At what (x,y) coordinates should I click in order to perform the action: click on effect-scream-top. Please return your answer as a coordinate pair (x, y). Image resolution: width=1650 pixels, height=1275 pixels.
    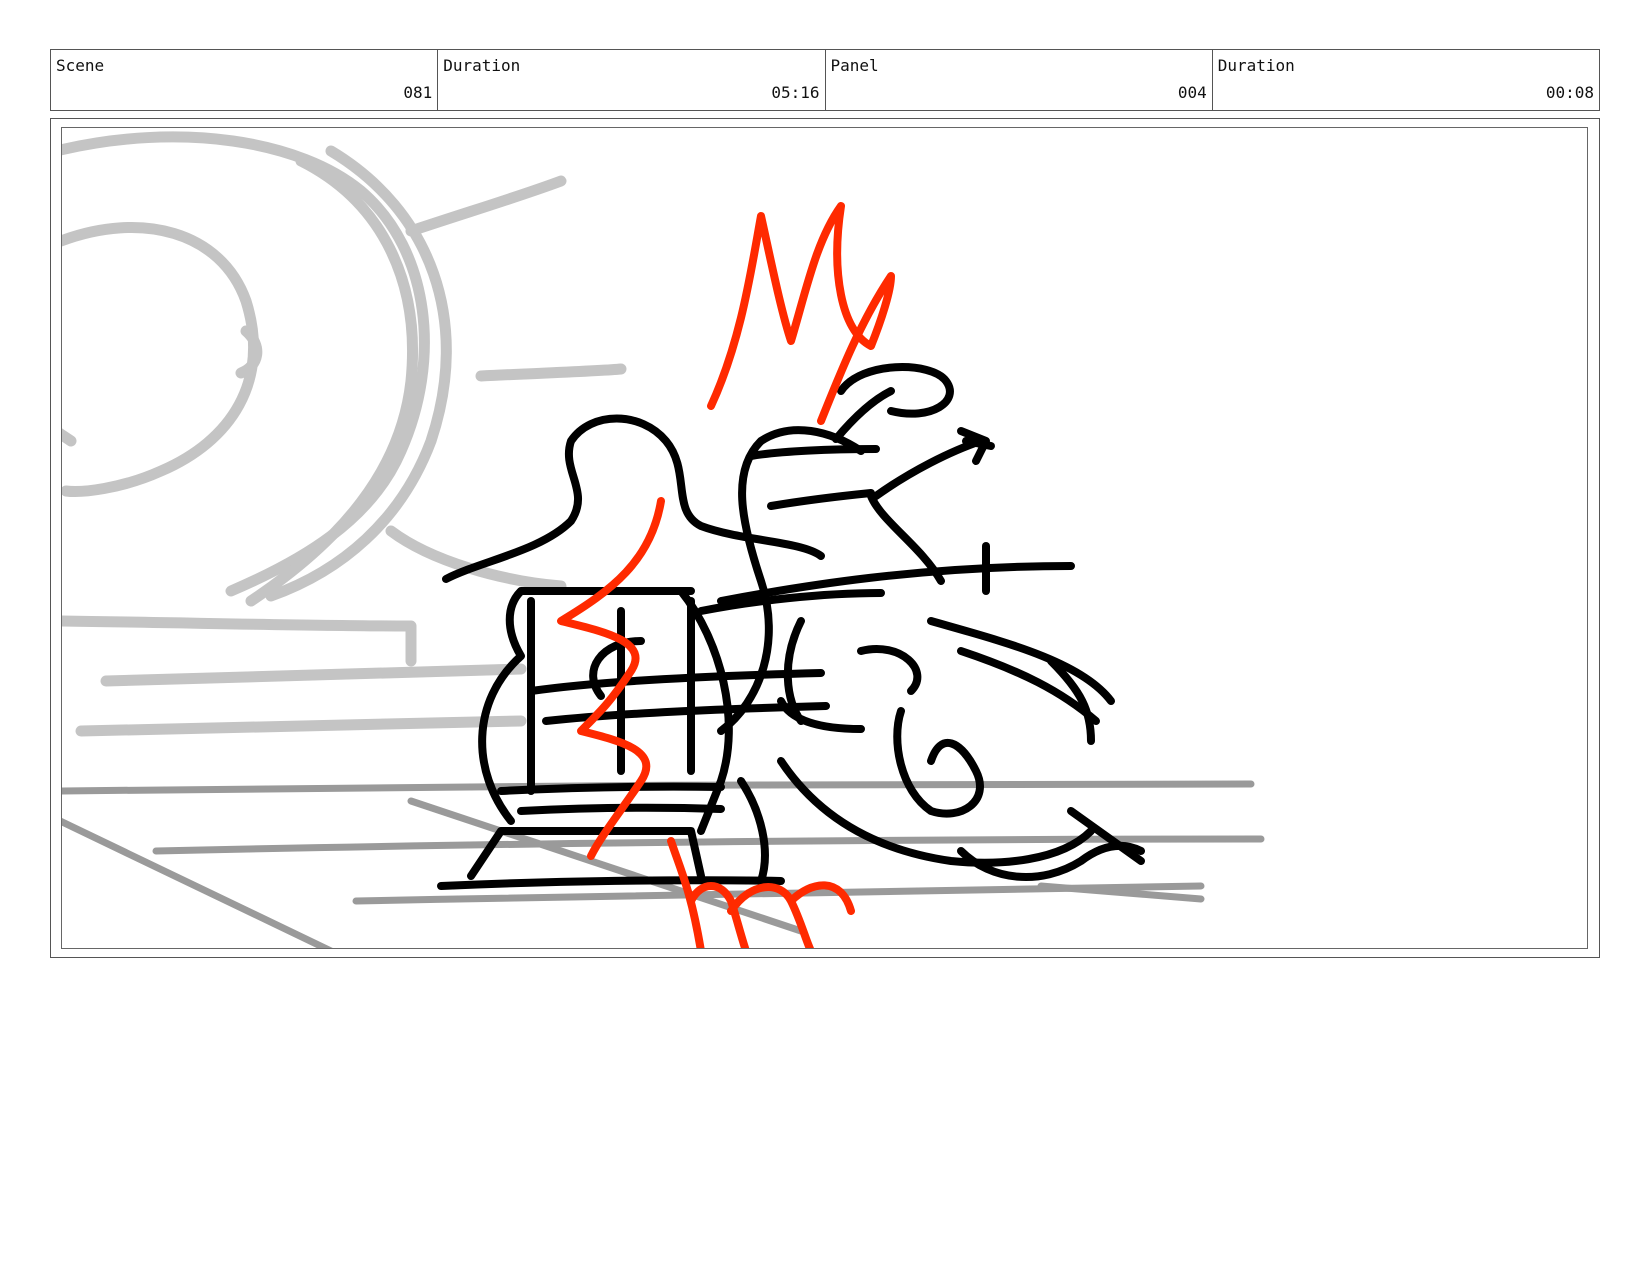
    Looking at the image, I should click on (801, 313).